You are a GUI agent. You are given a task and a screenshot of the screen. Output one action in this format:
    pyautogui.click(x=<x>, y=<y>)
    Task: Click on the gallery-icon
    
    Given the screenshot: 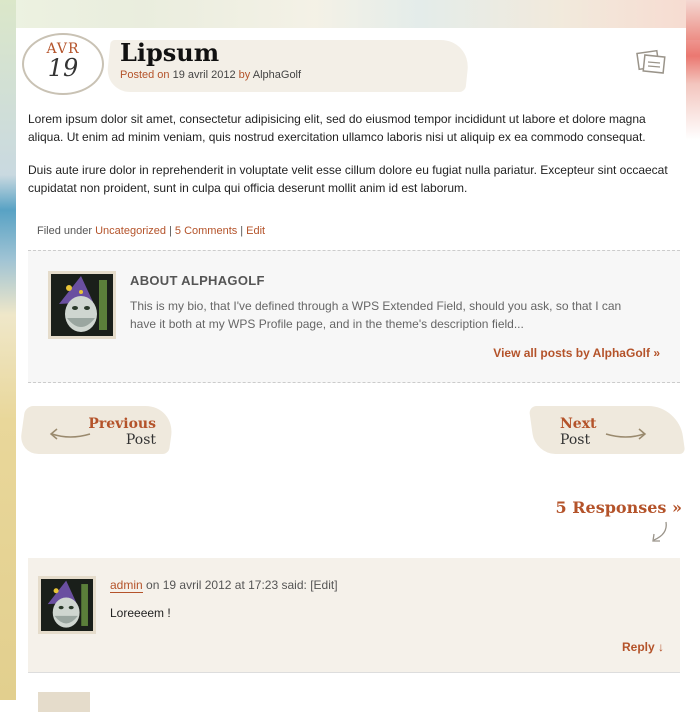 What is the action you would take?
    pyautogui.click(x=652, y=62)
    